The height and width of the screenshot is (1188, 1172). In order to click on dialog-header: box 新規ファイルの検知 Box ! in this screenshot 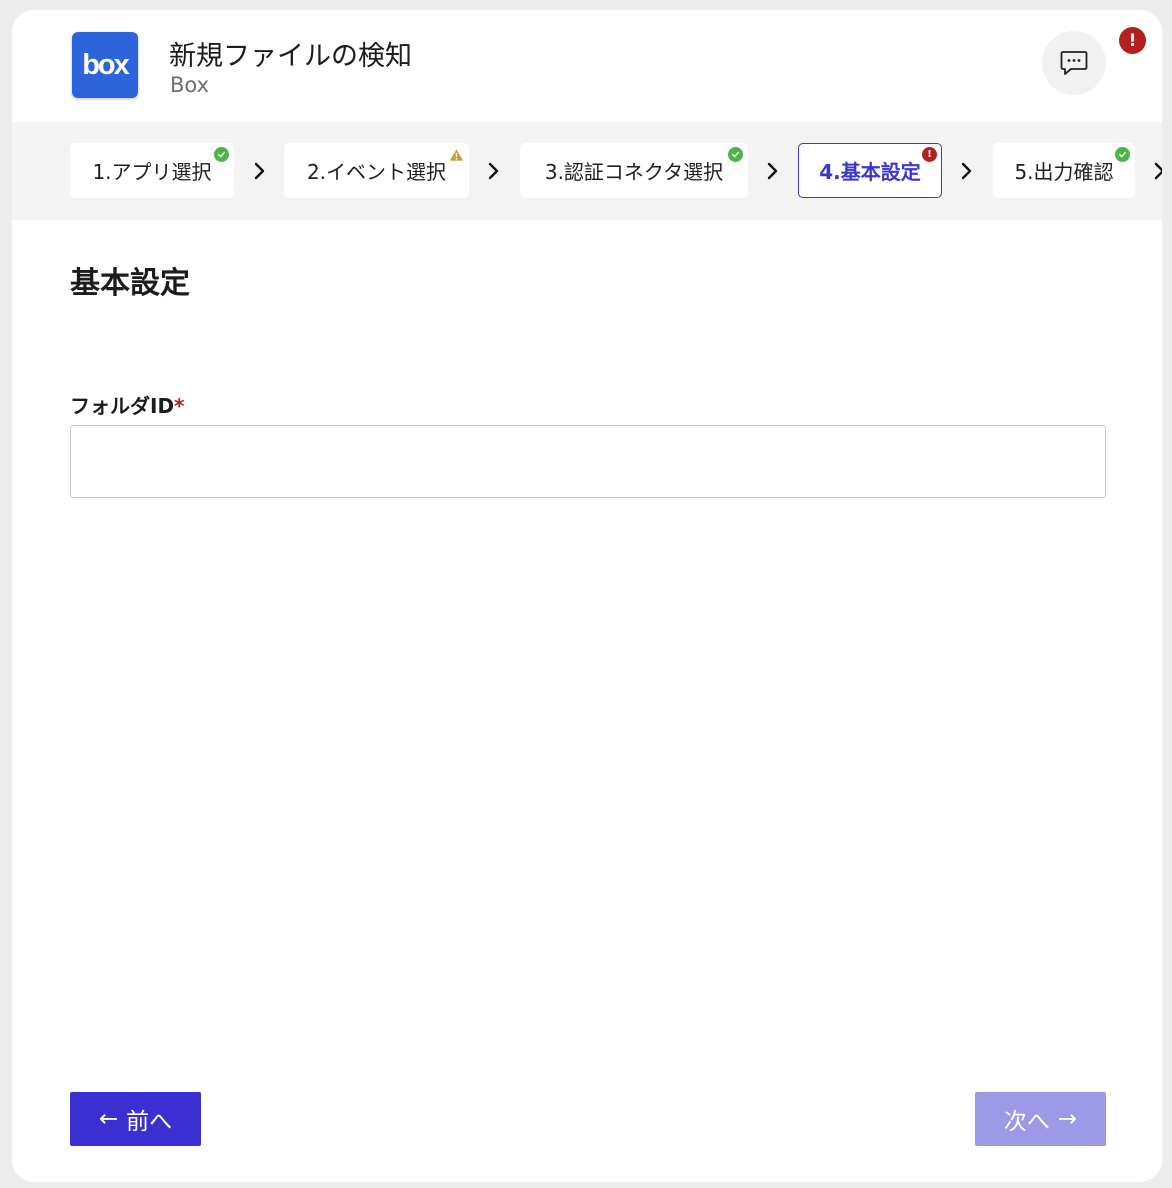, I will do `click(587, 66)`.